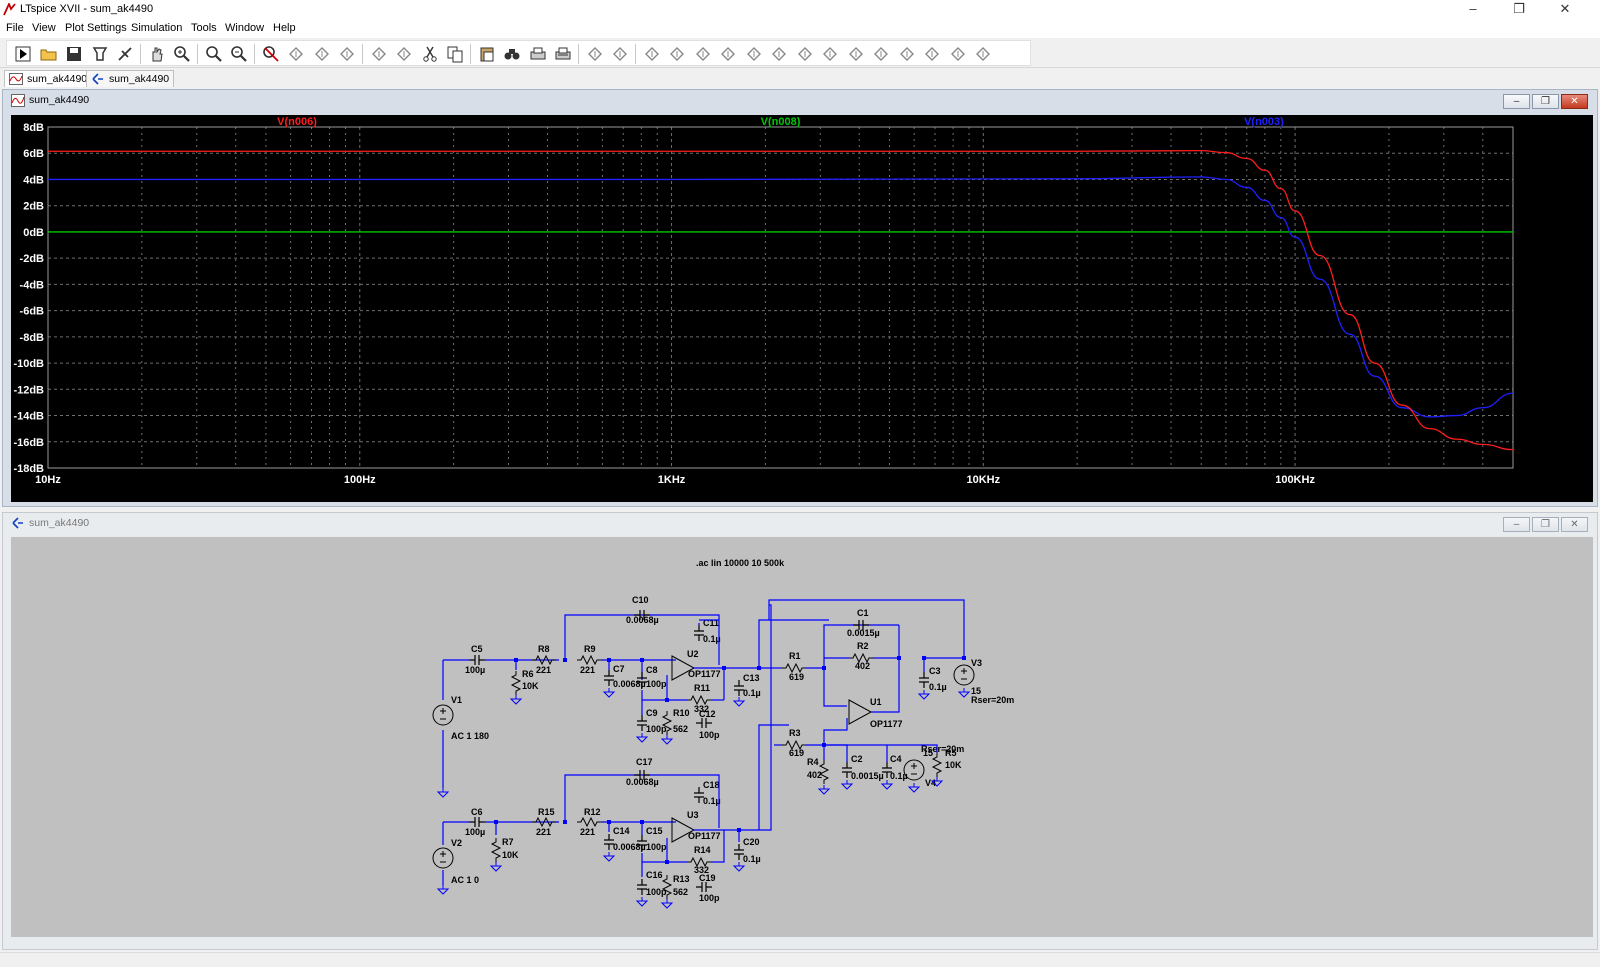 The width and height of the screenshot is (1600, 967). What do you see at coordinates (204, 28) in the screenshot?
I see `menu-tools: Tools` at bounding box center [204, 28].